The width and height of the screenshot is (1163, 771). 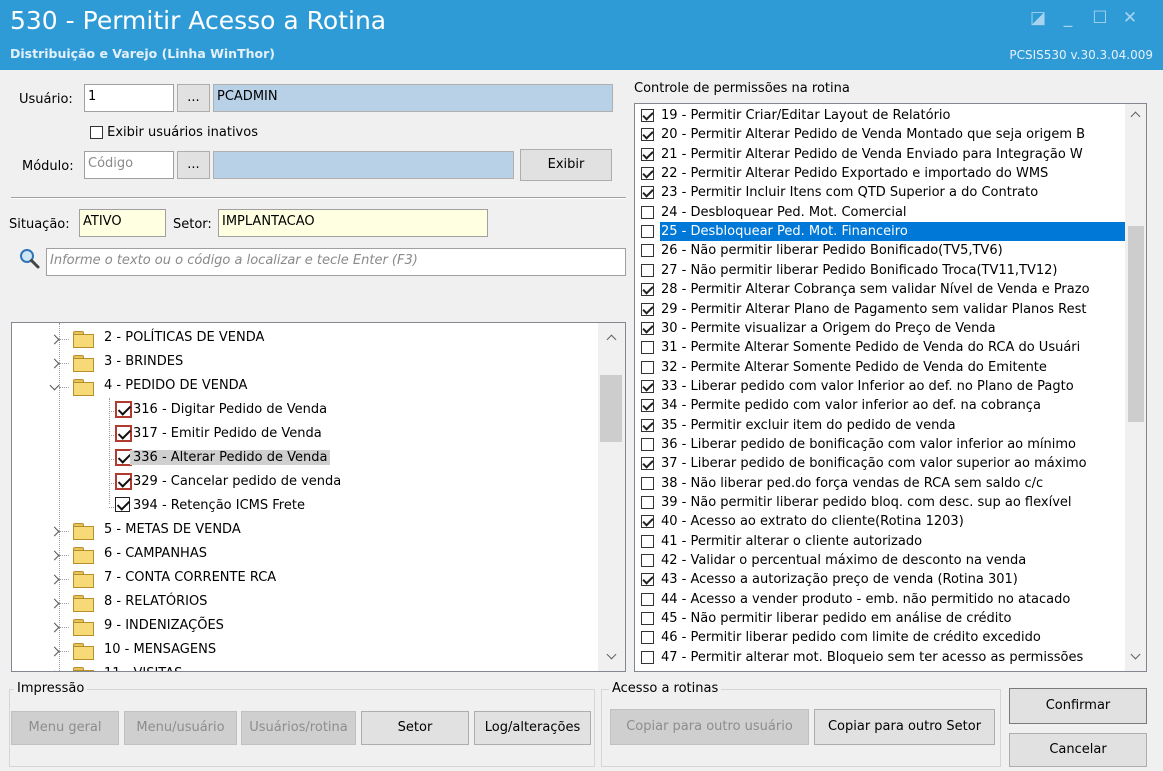 I want to click on menu-geral-button: Menu geral, so click(x=65, y=728).